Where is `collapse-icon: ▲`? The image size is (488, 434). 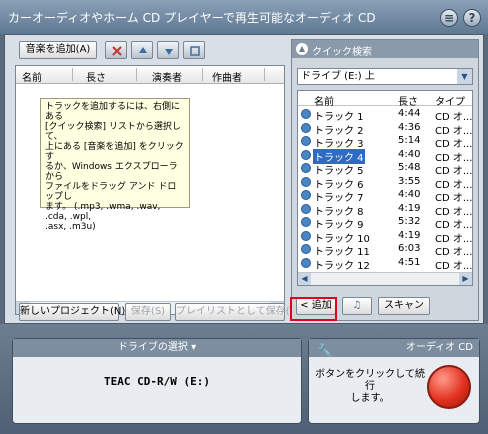 collapse-icon: ▲ is located at coordinates (302, 49).